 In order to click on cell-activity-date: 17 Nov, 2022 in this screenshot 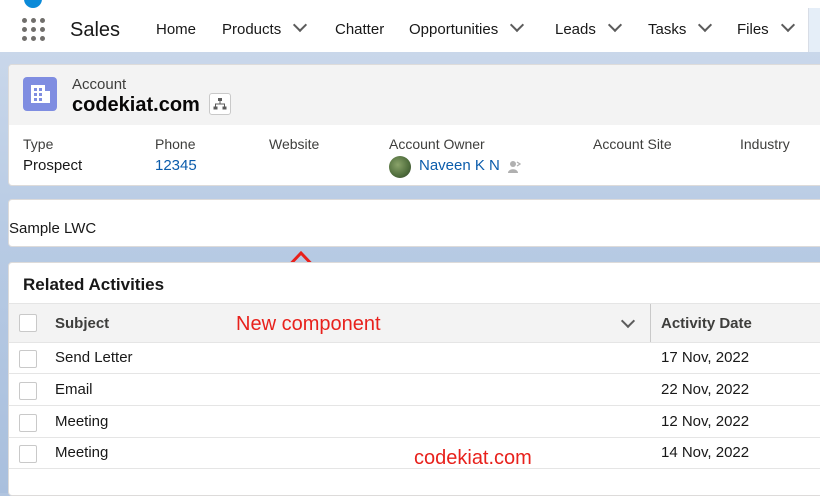, I will do `click(705, 357)`.